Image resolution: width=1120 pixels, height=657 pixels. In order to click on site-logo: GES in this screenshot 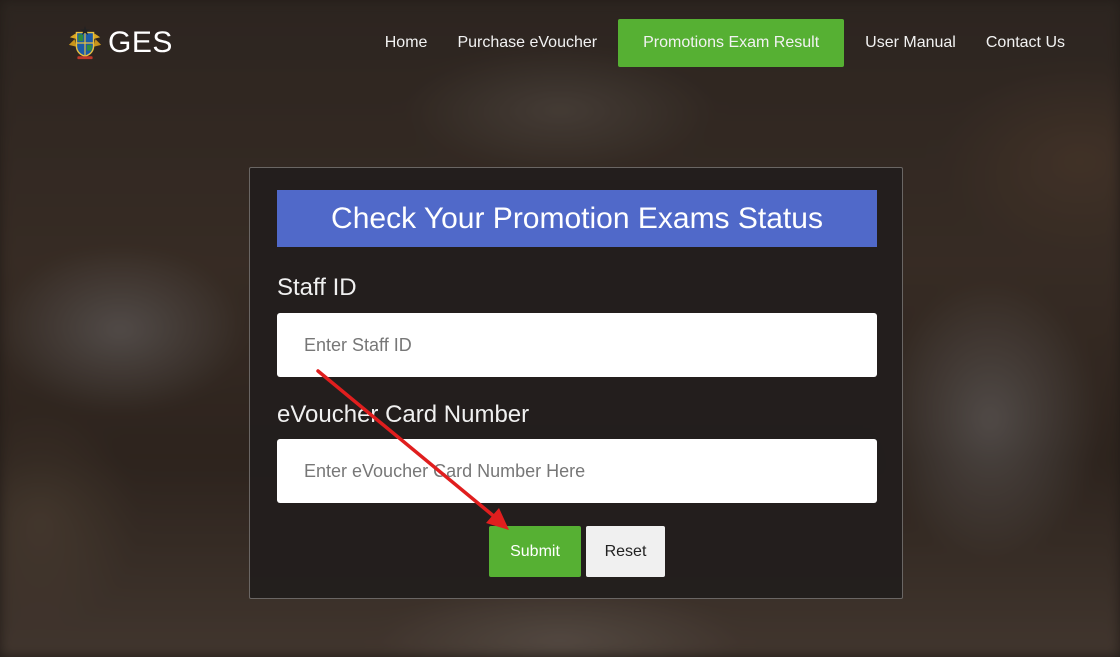, I will do `click(119, 43)`.